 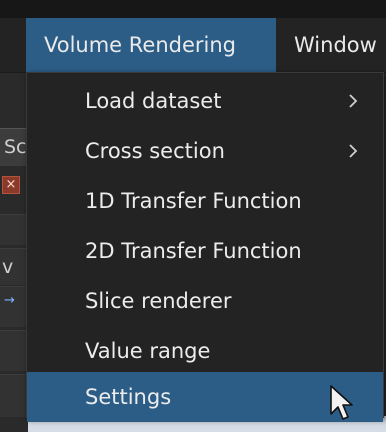 I want to click on menu-item-1d-transfer-function: 1D Transfer Function, so click(x=205, y=201).